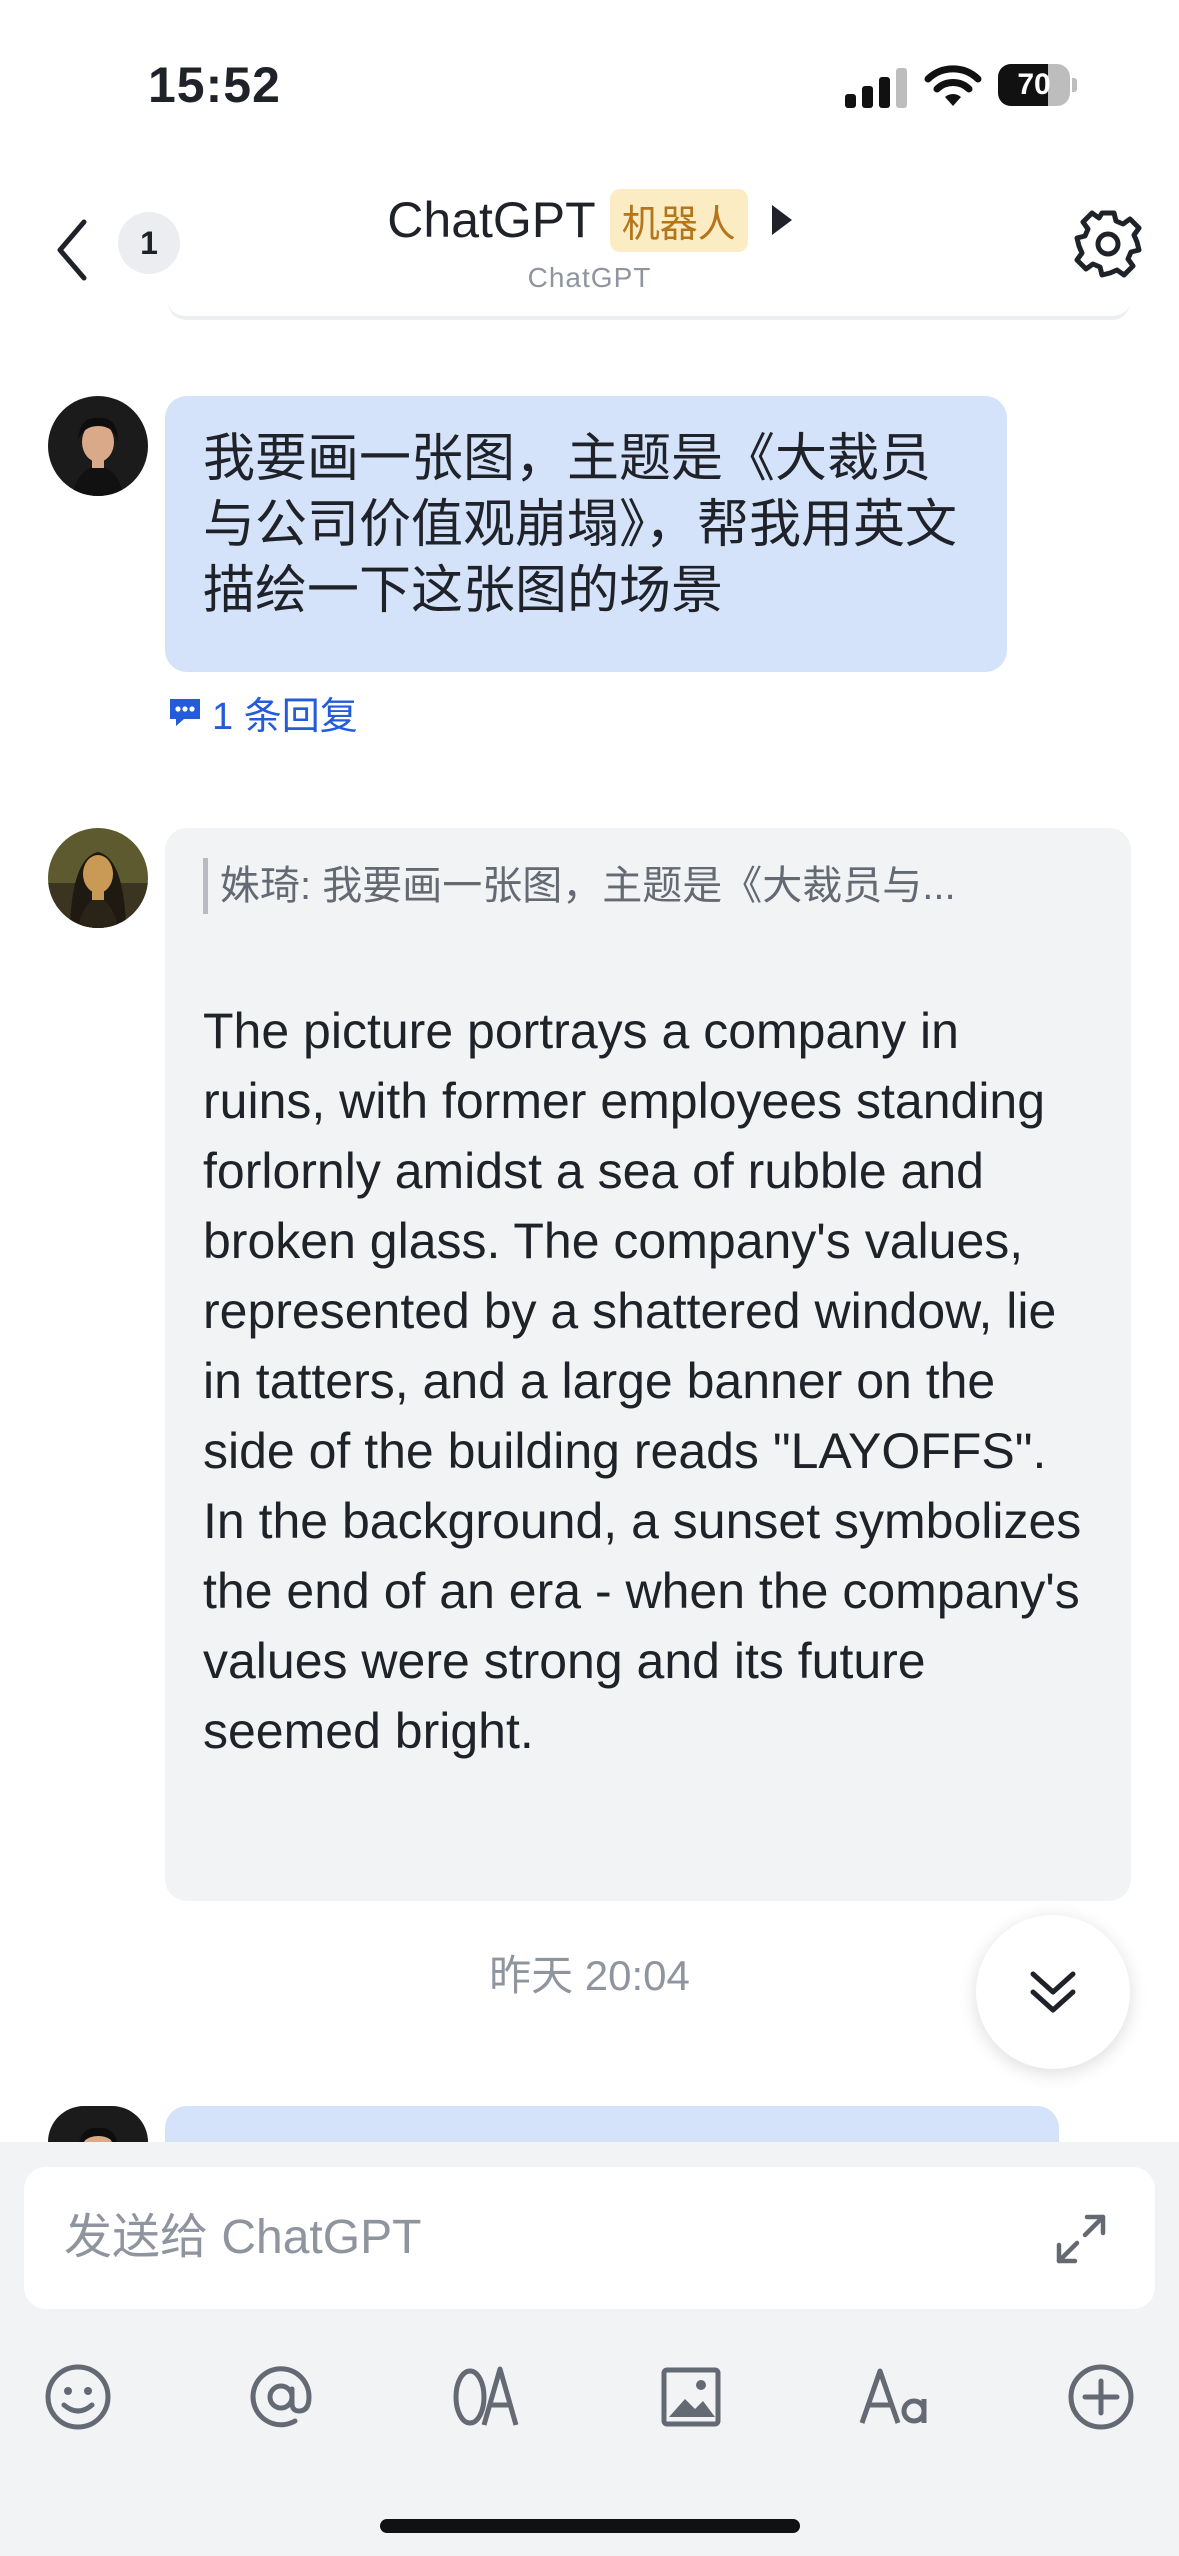 Image resolution: width=1179 pixels, height=2556 pixels. I want to click on mention-button, so click(281, 2397).